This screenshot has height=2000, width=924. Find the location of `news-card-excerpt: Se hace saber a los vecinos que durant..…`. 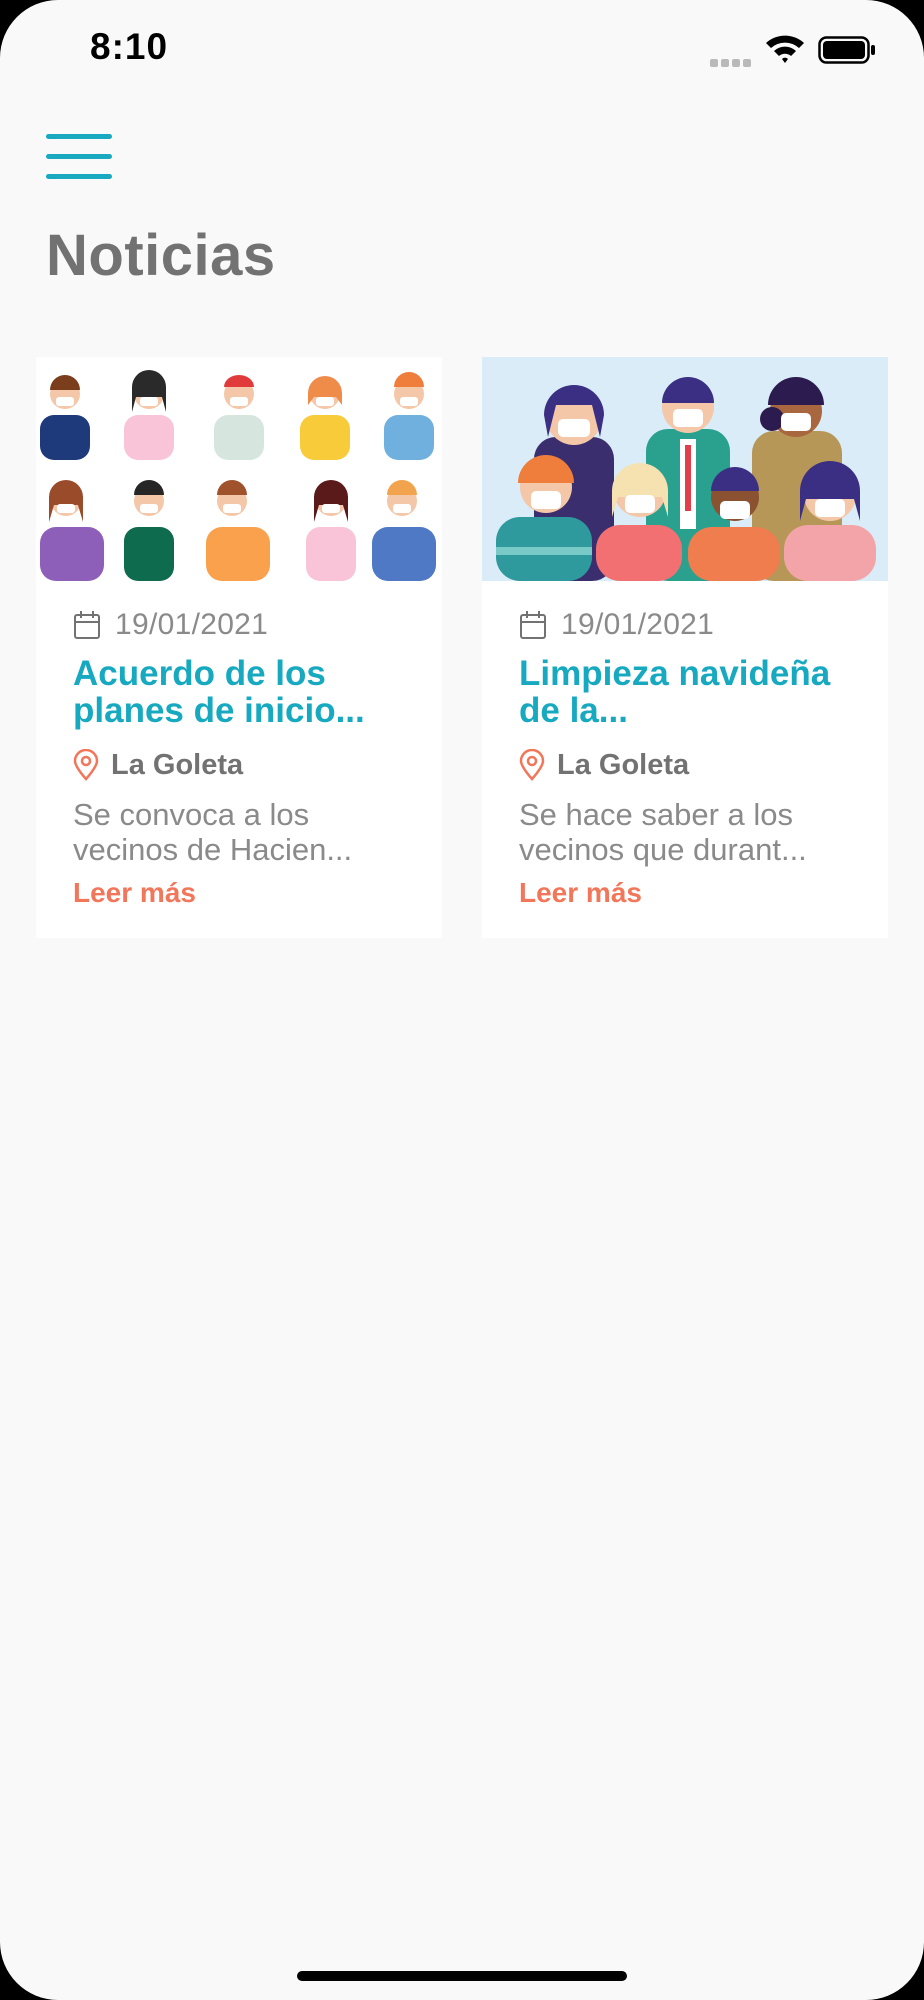

news-card-excerpt: Se hace saber a los vecinos que durant..… is located at coordinates (663, 832).